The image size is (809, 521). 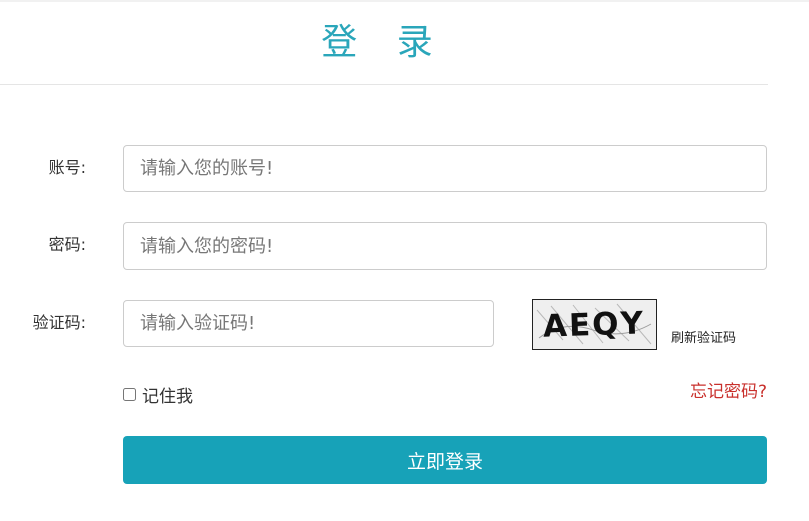 What do you see at coordinates (384, 42) in the screenshot?
I see `page-title: 登 录` at bounding box center [384, 42].